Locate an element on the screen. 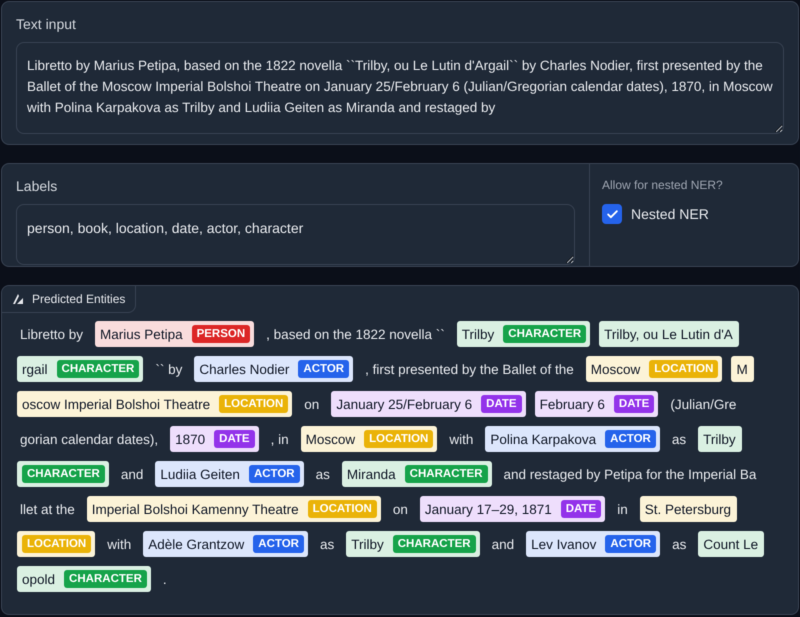 This screenshot has height=617, width=800. output-text: gorian calendar dates), is located at coordinates (89, 439).